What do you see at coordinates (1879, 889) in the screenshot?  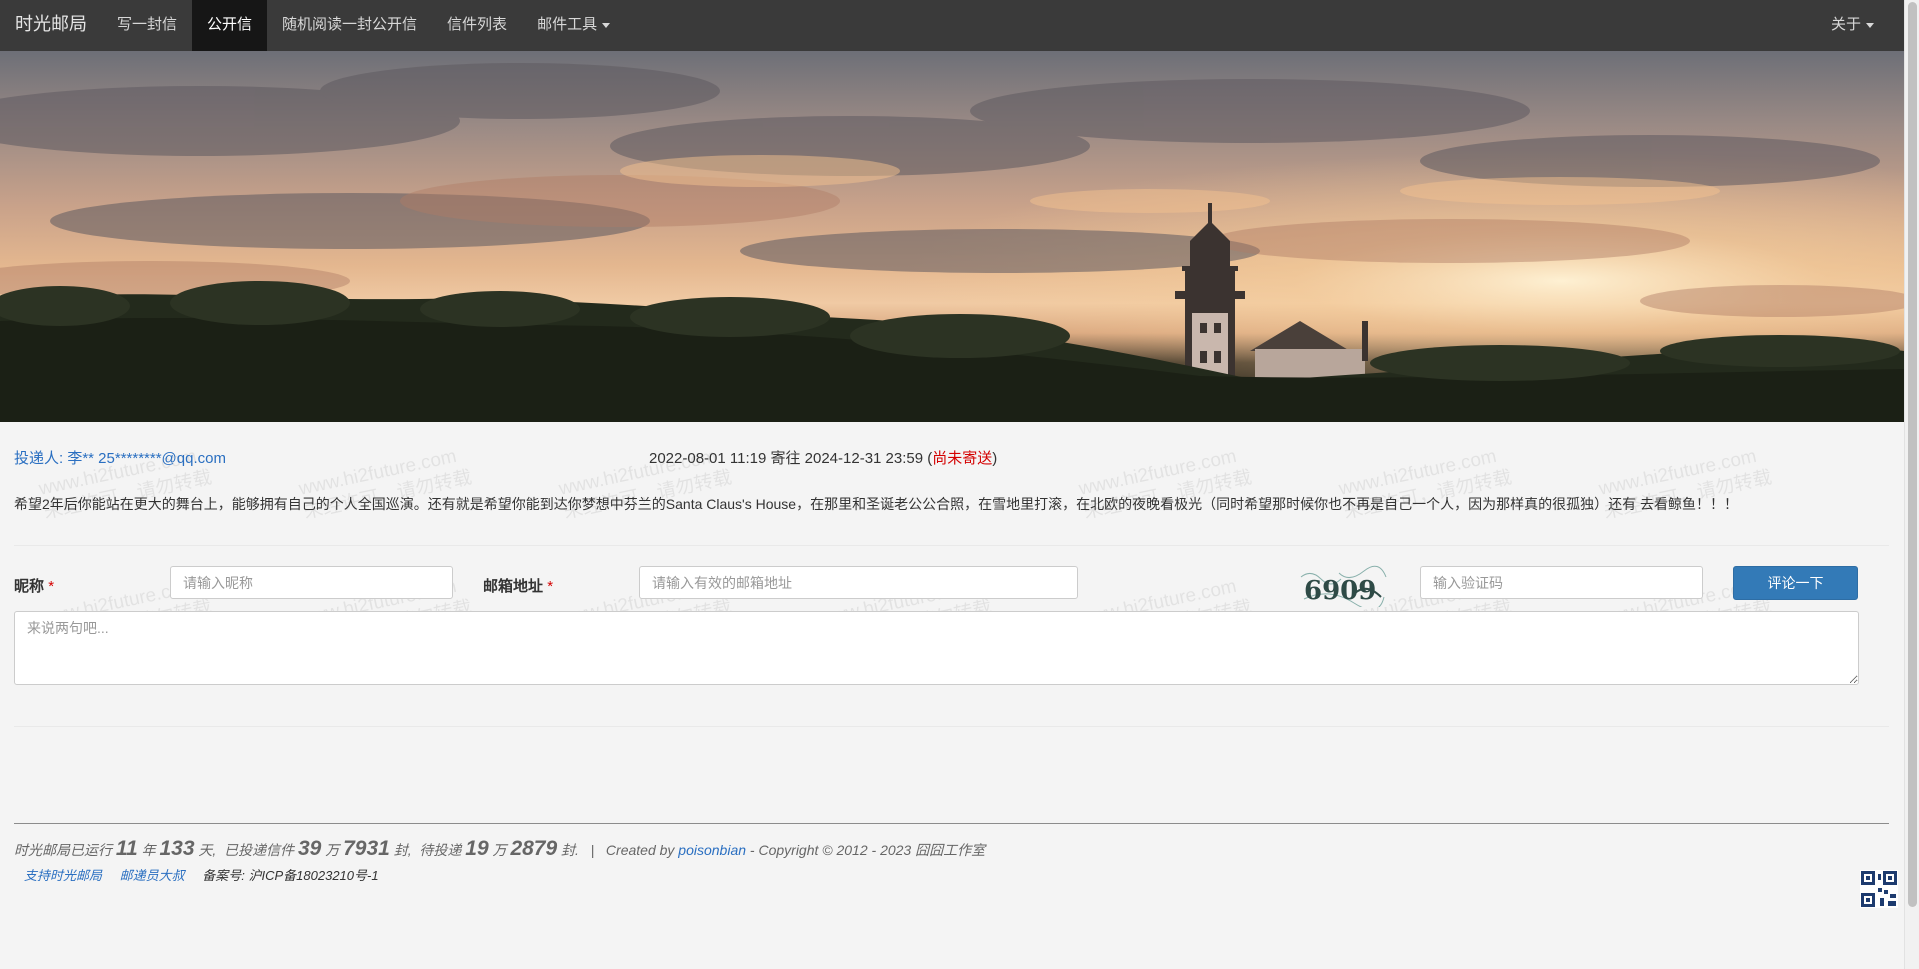 I see `qr-code-icon` at bounding box center [1879, 889].